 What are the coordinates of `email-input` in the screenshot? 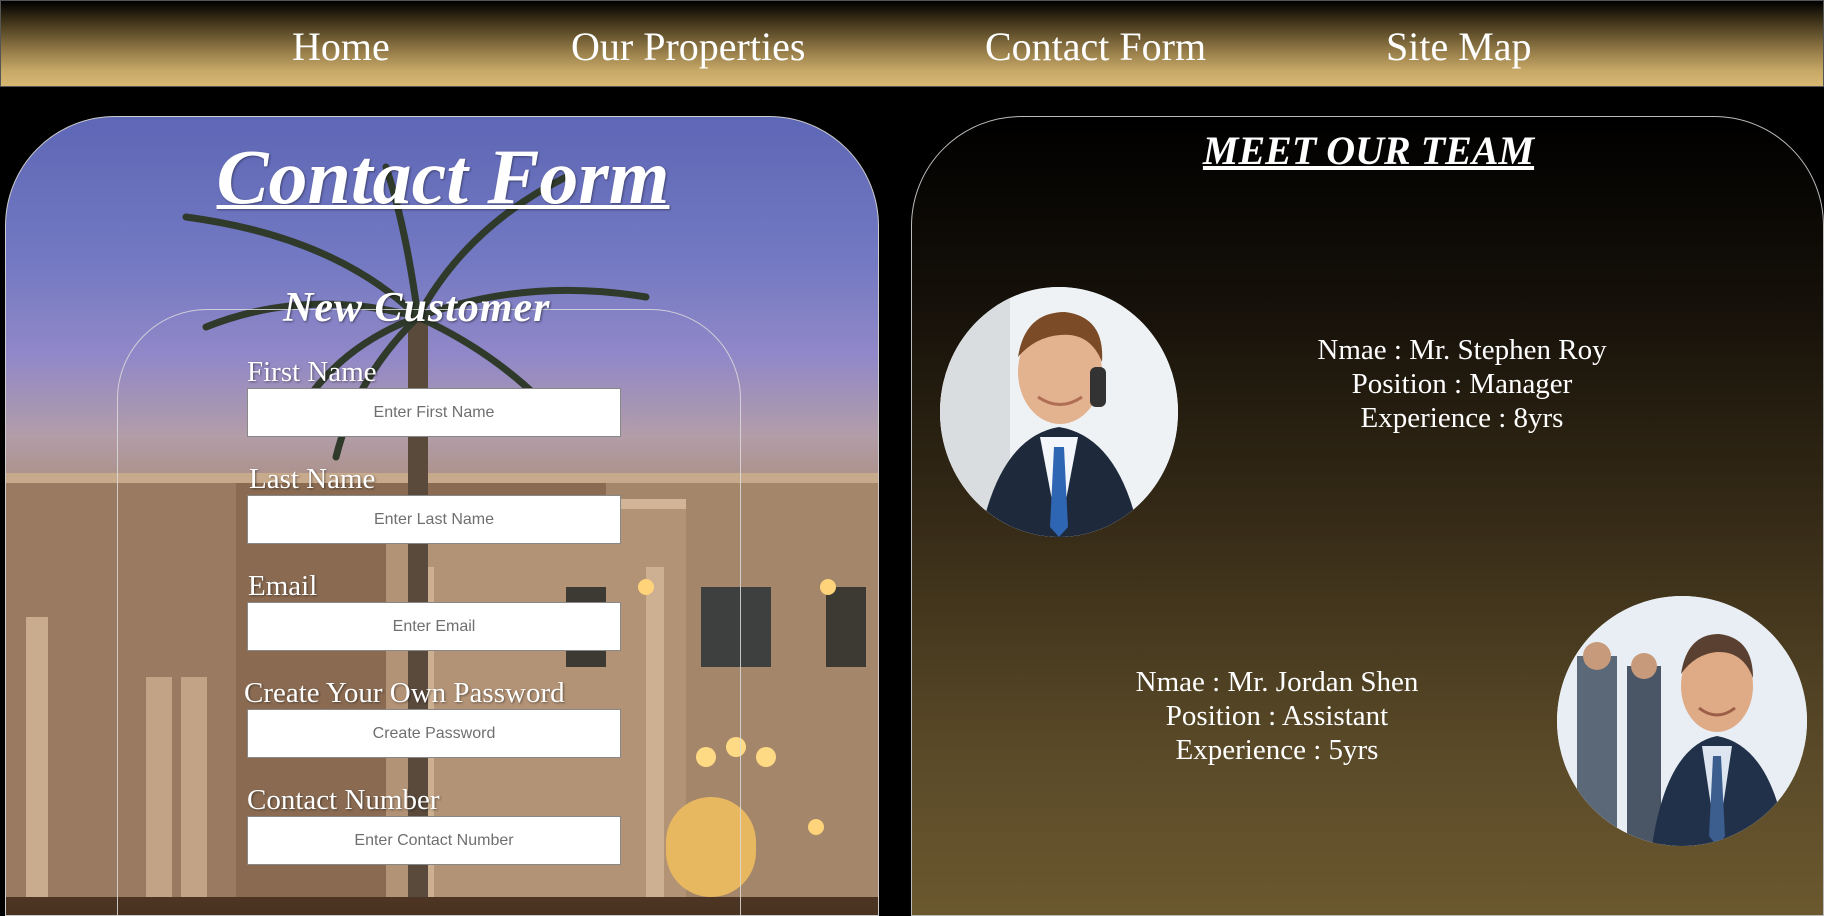 It's located at (434, 626).